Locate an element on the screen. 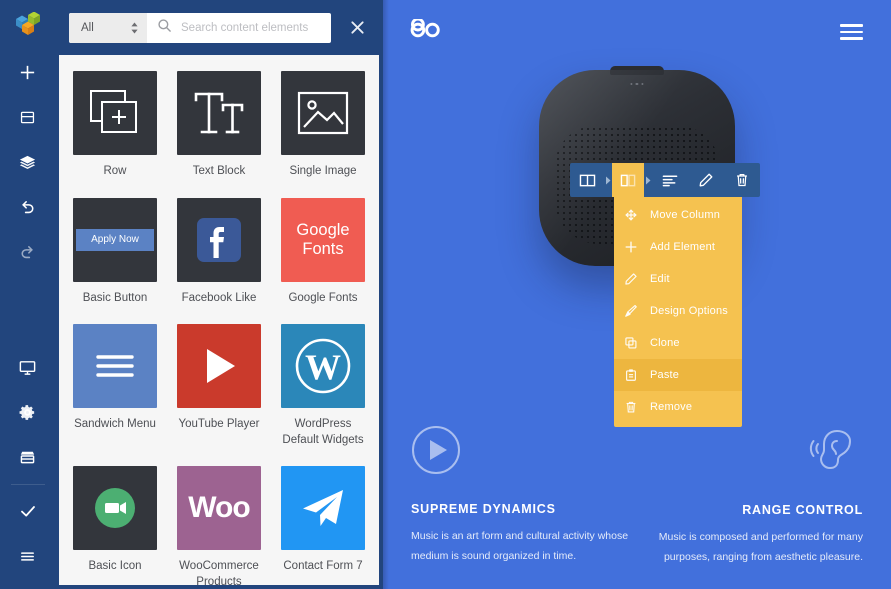  element-label: Facebook Like is located at coordinates (219, 297).